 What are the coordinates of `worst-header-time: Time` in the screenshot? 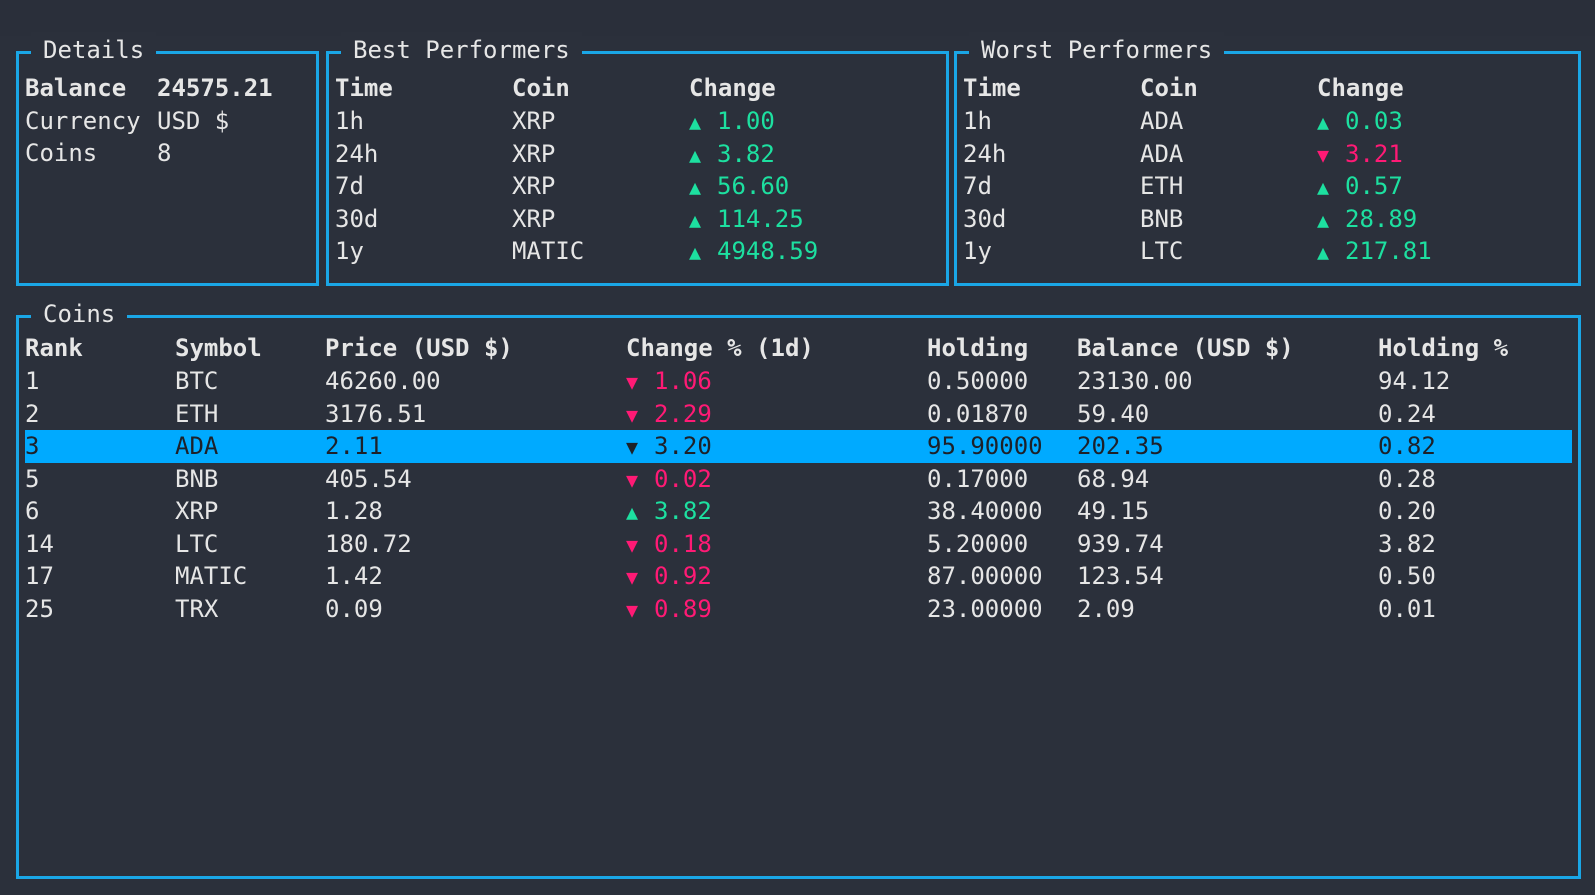 It's located at (992, 88).